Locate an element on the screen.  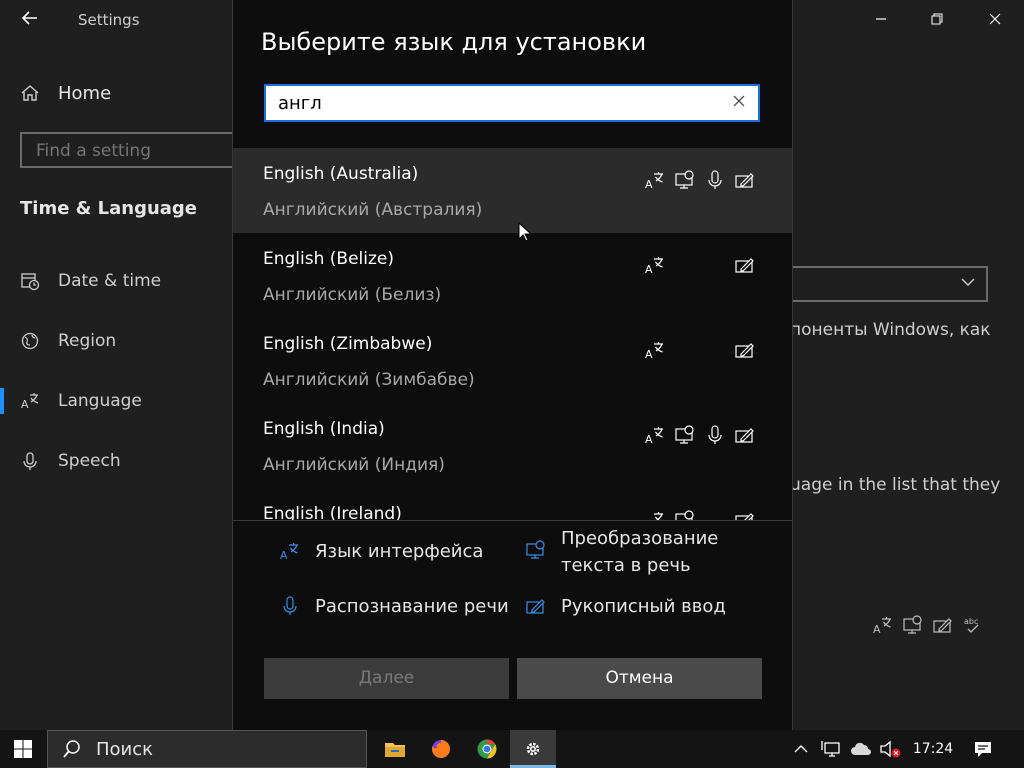
nav-label: Speech is located at coordinates (89, 461).